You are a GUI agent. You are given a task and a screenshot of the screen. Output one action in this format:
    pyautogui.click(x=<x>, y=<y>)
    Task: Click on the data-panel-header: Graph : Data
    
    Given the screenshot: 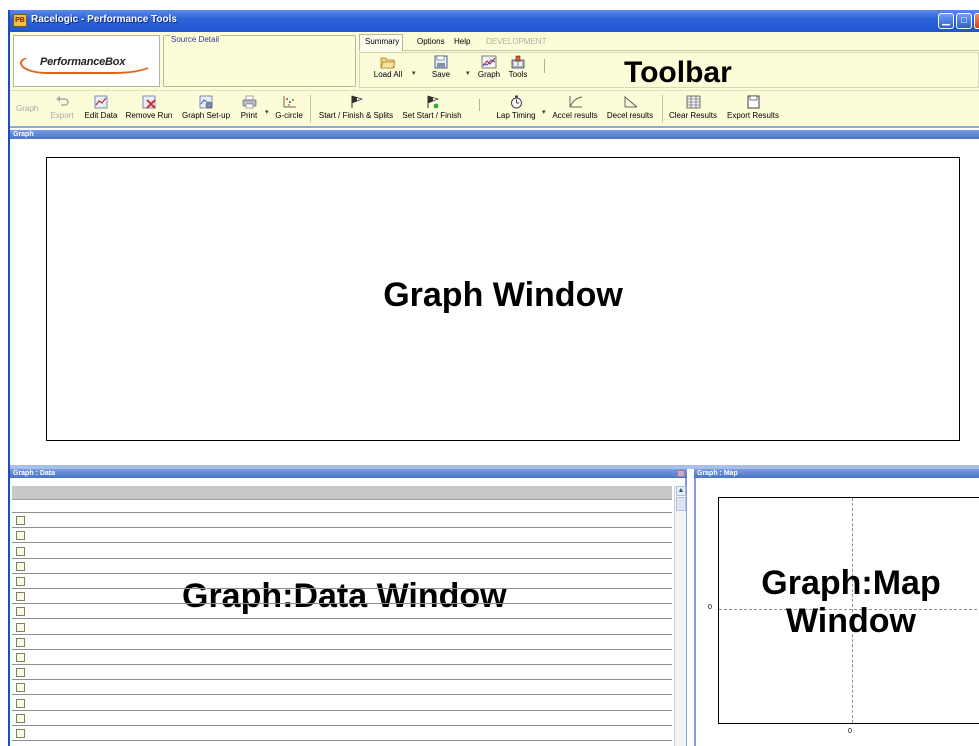 What is the action you would take?
    pyautogui.click(x=348, y=473)
    